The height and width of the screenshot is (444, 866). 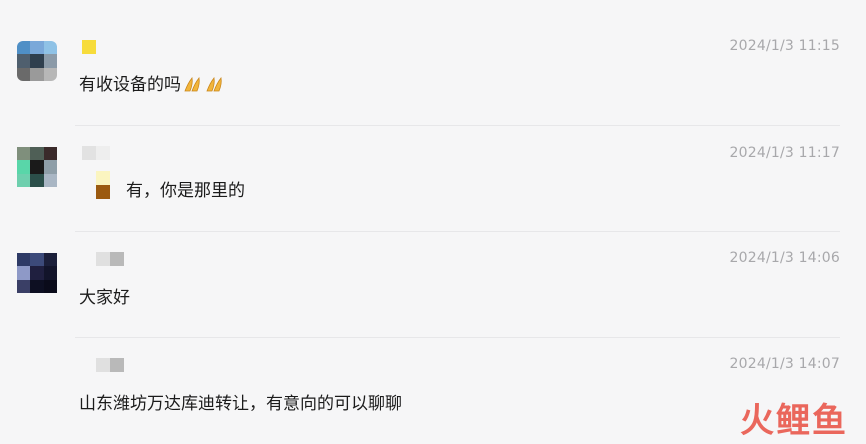 I want to click on reply-quote-marker, so click(x=103, y=185).